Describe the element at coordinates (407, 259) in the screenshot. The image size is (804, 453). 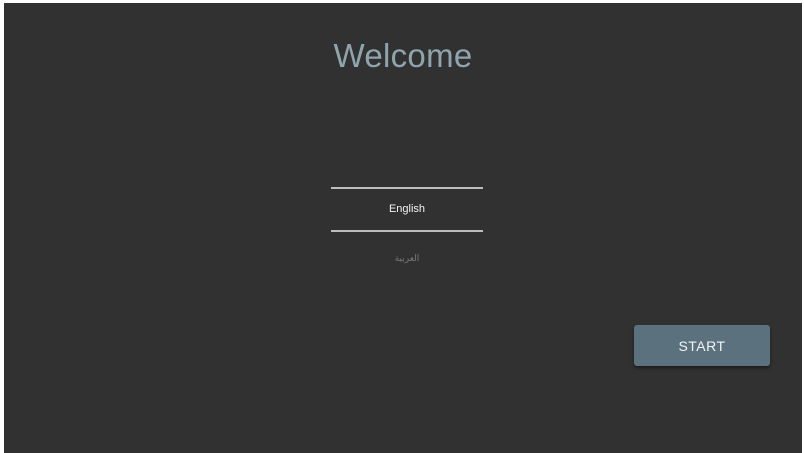
I see `language-option-arabic: العربية` at that location.